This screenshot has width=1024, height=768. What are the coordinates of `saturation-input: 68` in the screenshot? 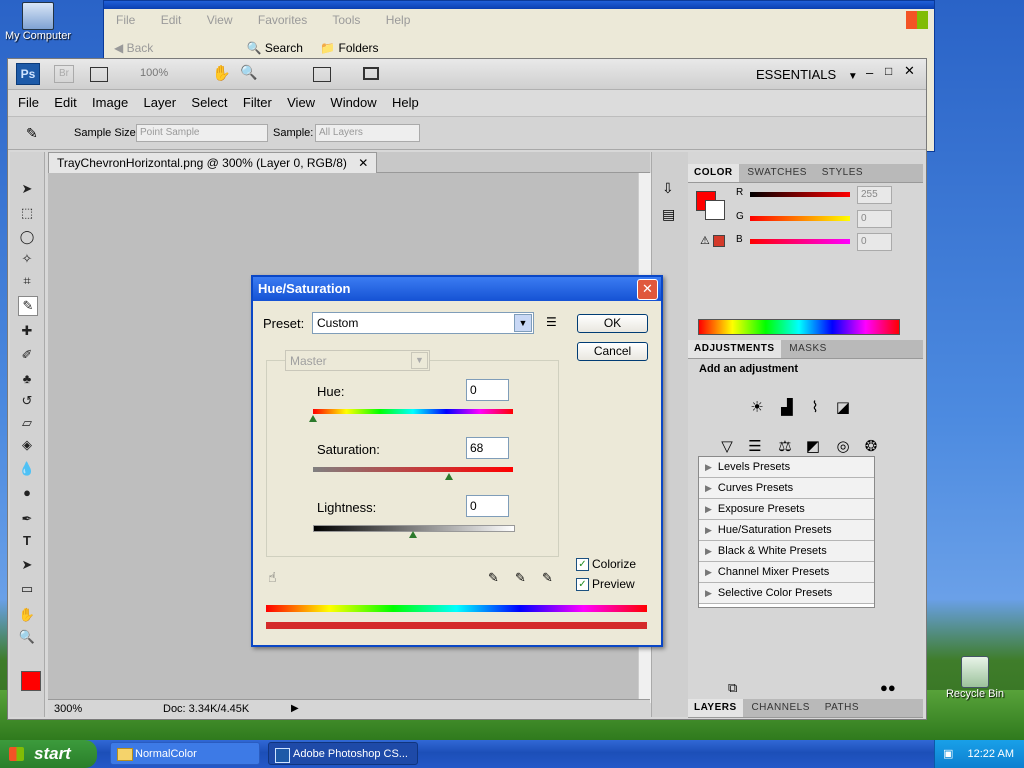 It's located at (487, 448).